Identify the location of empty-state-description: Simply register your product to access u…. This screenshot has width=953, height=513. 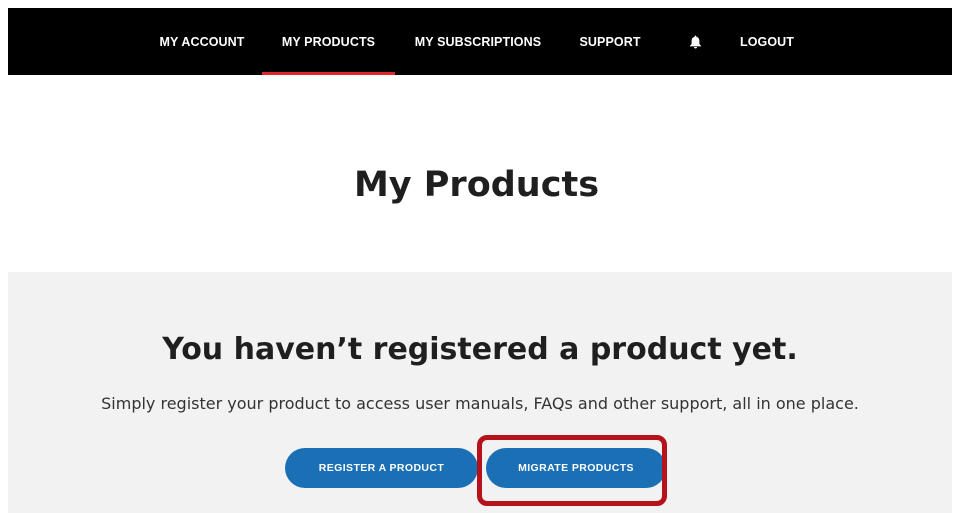
(480, 403).